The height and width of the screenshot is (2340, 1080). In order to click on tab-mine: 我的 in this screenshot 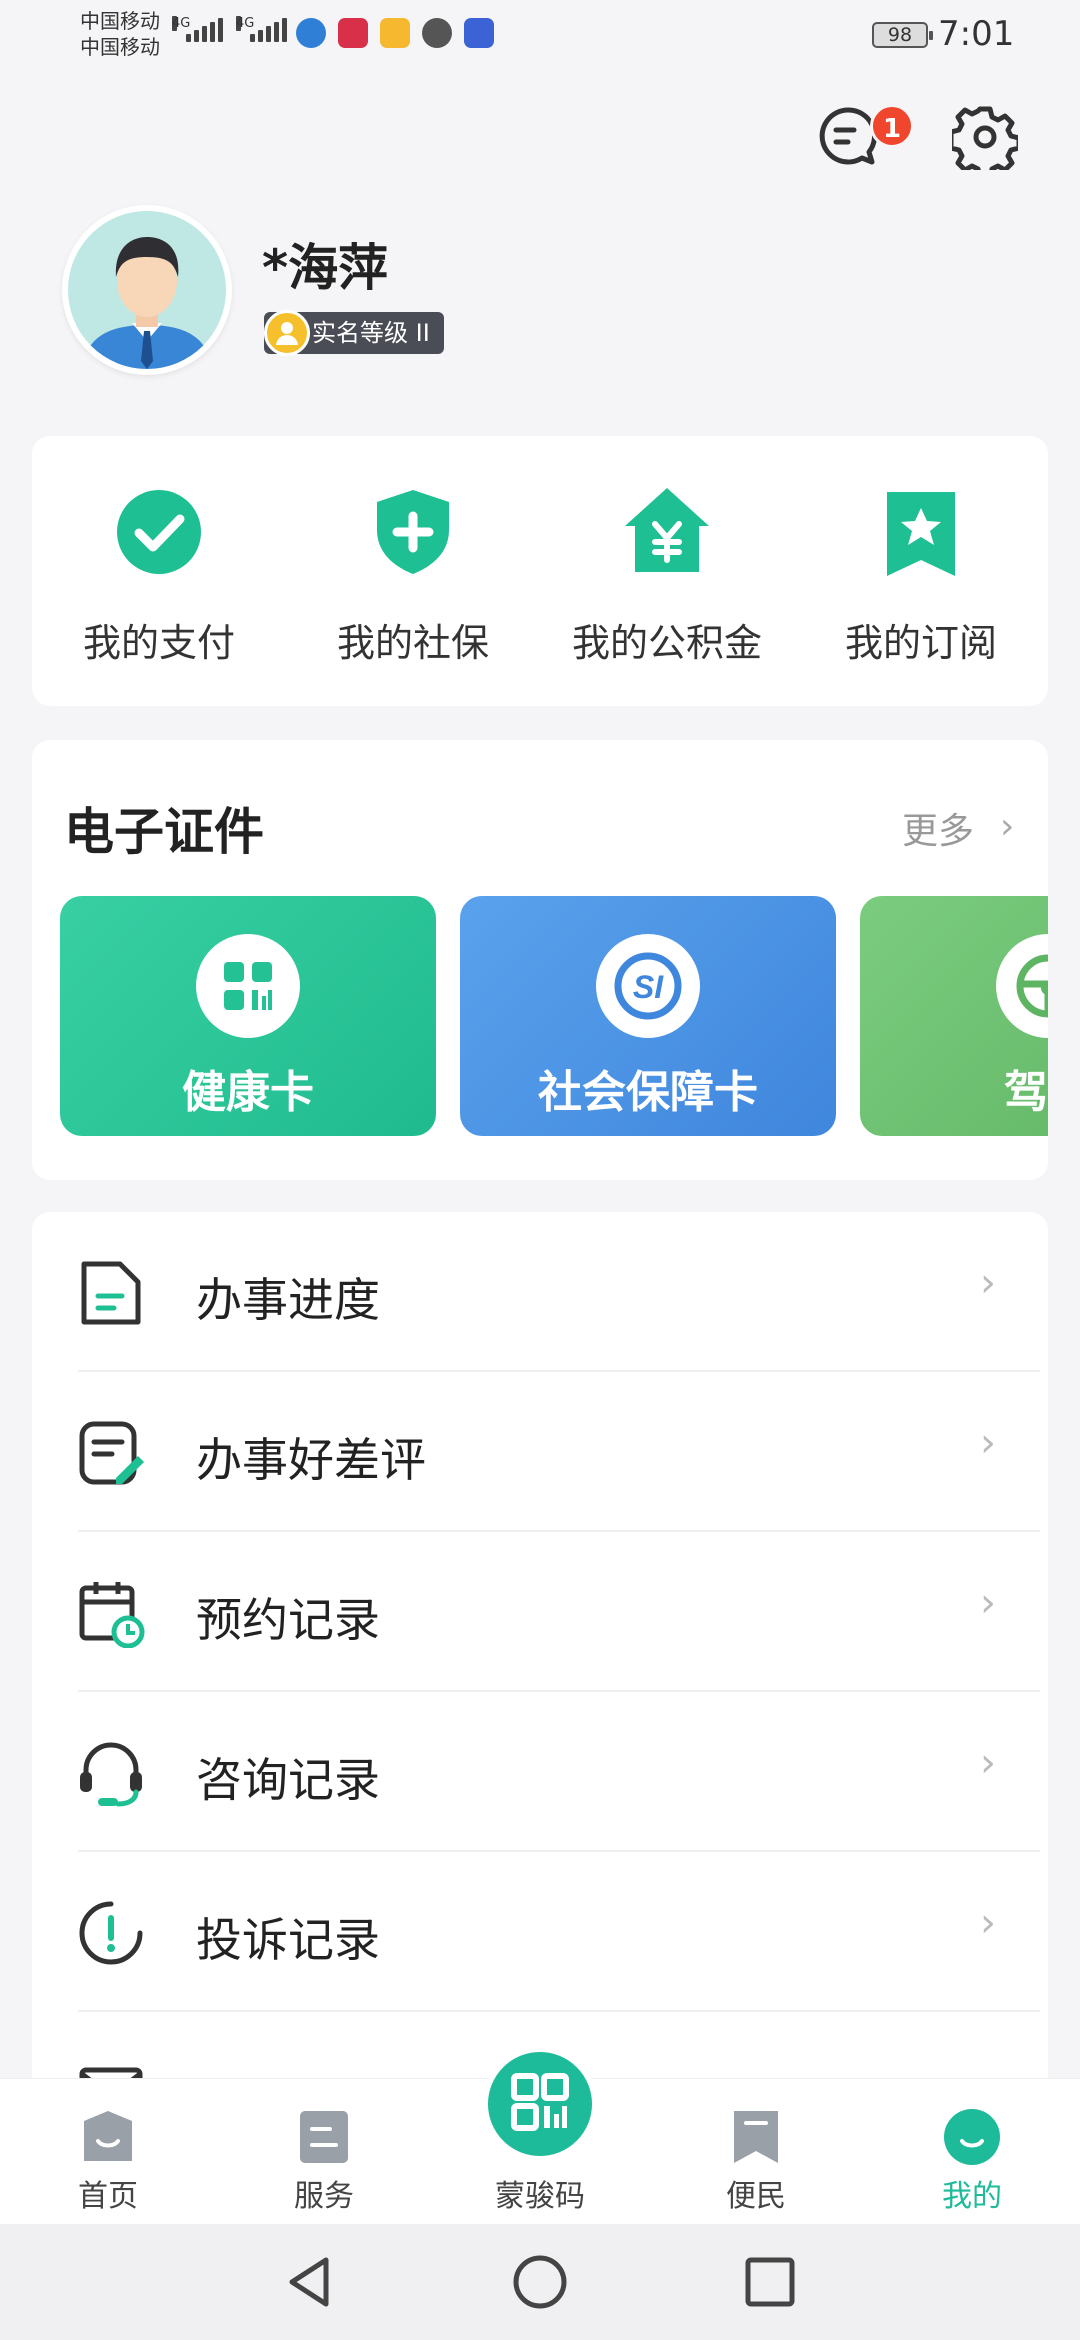, I will do `click(972, 2152)`.